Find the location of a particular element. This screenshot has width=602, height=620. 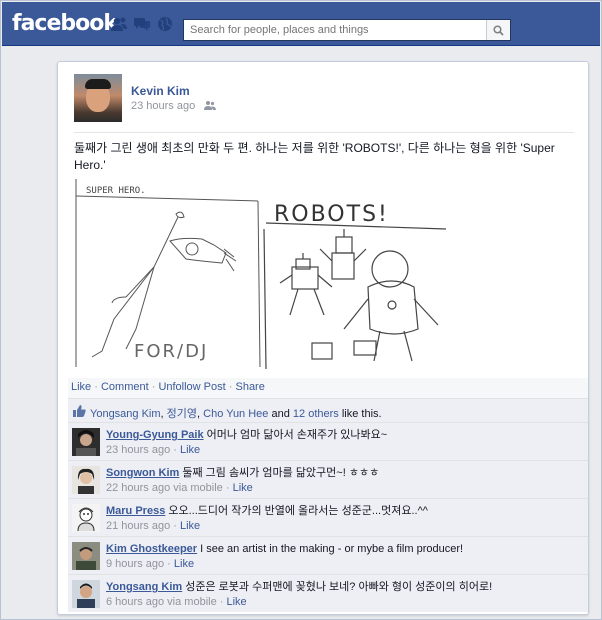

like-link: Like is located at coordinates (81, 387).